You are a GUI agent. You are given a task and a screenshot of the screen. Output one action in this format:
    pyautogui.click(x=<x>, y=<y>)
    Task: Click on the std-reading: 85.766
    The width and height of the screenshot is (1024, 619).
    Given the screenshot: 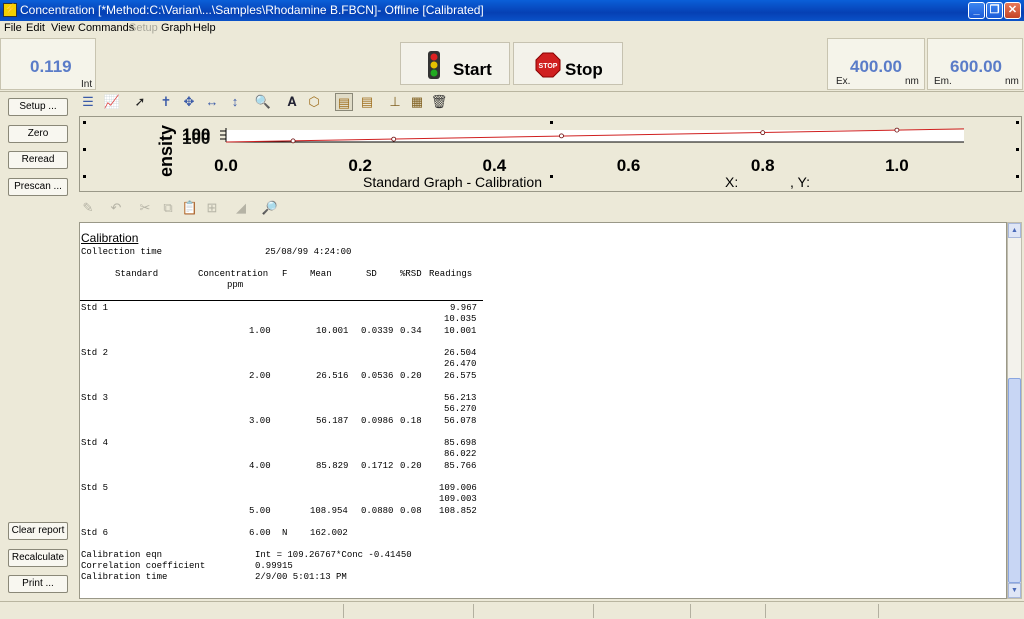 What is the action you would take?
    pyautogui.click(x=460, y=466)
    